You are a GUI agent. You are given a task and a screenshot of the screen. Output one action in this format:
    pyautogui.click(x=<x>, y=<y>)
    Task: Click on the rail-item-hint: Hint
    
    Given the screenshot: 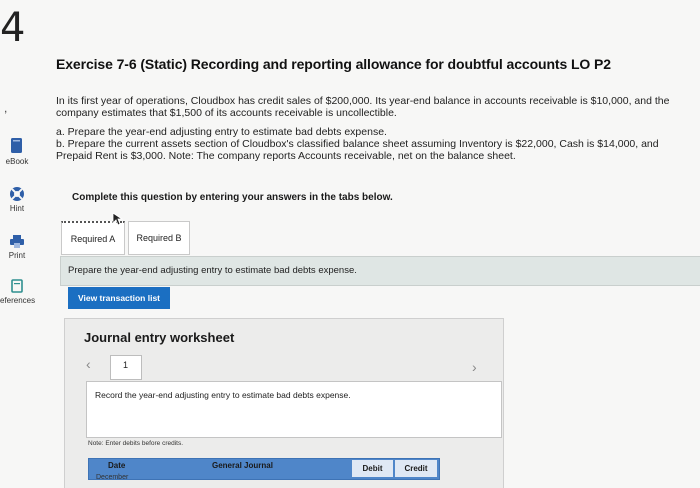 What is the action you would take?
    pyautogui.click(x=17, y=199)
    